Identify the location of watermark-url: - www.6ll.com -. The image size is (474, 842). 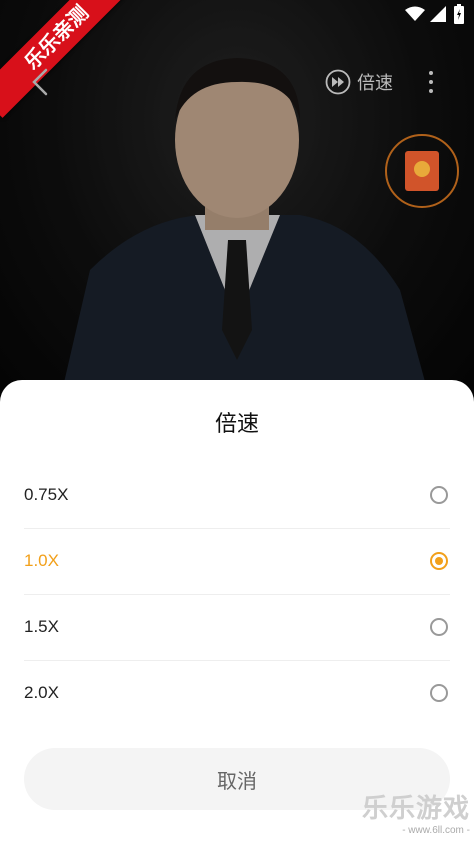
(436, 830).